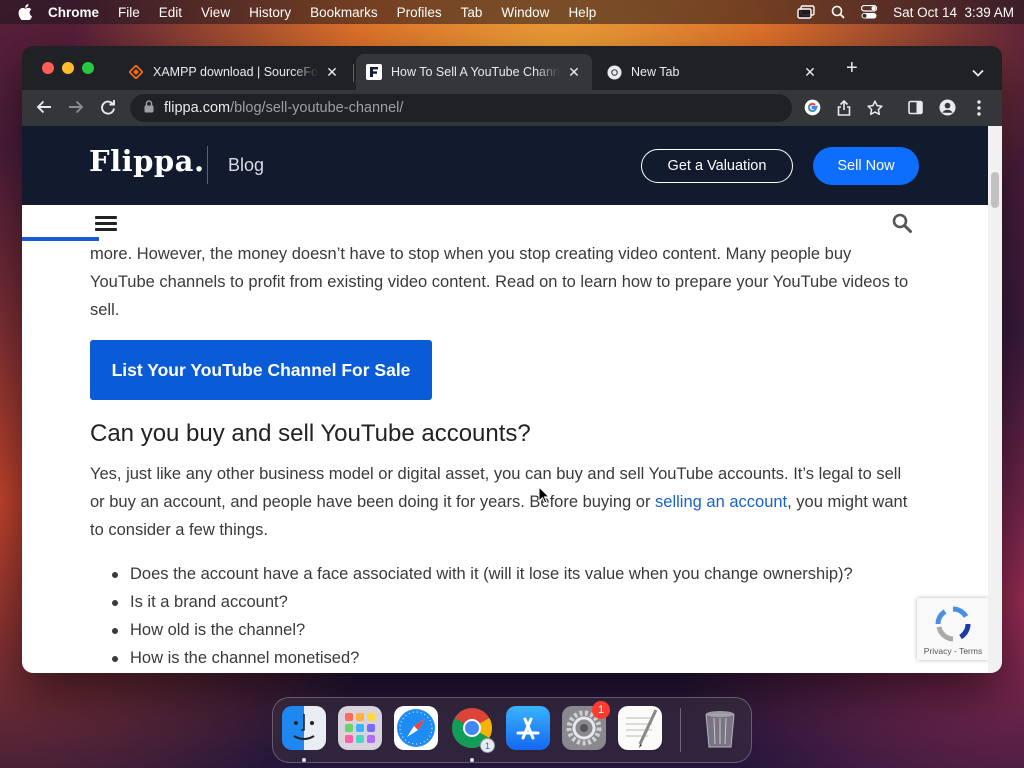  What do you see at coordinates (953, 651) in the screenshot?
I see `recaptcha-terms: Privacy - Terms` at bounding box center [953, 651].